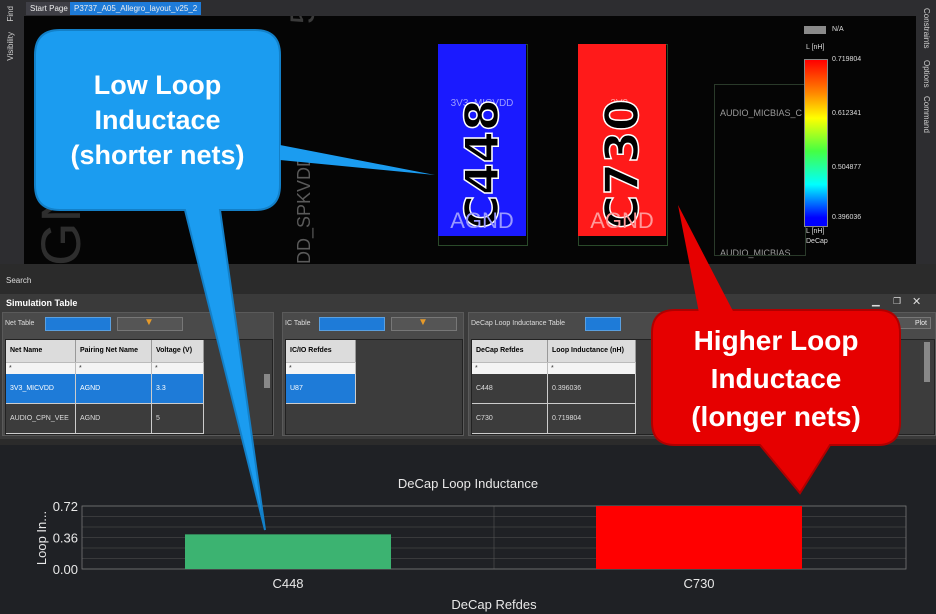 The image size is (936, 614). I want to click on low-inductance-pointer, so click(357, 160).